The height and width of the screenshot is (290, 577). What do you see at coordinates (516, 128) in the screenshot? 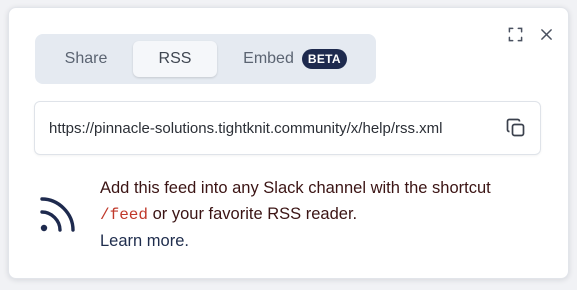
I see `copy-icon` at bounding box center [516, 128].